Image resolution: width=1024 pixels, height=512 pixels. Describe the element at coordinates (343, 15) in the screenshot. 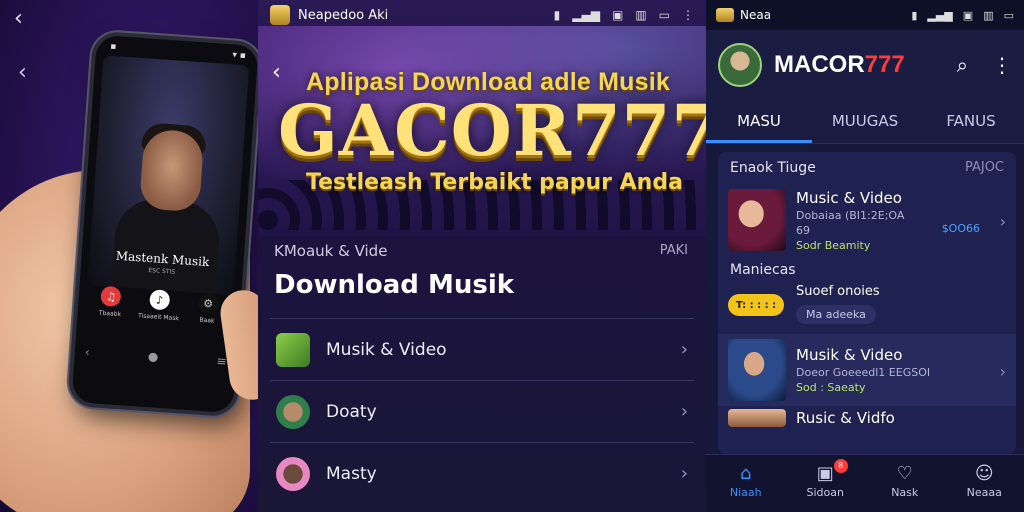

I see `app-title: Neapedoo Aki` at that location.